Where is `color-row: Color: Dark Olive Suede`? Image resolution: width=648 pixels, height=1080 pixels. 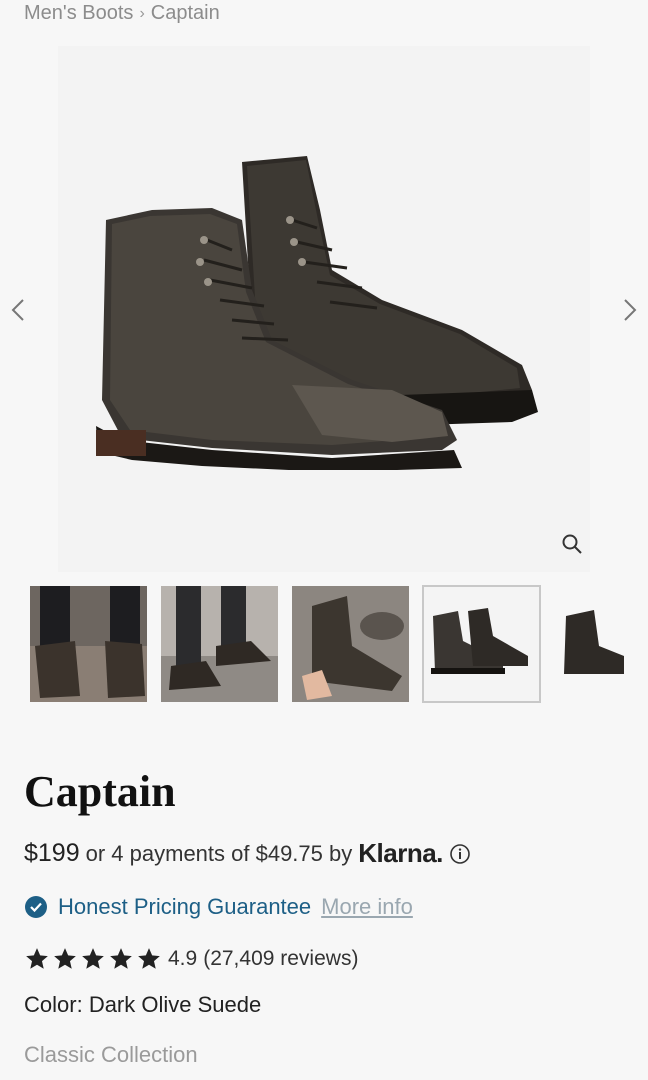 color-row: Color: Dark Olive Suede is located at coordinates (142, 1005).